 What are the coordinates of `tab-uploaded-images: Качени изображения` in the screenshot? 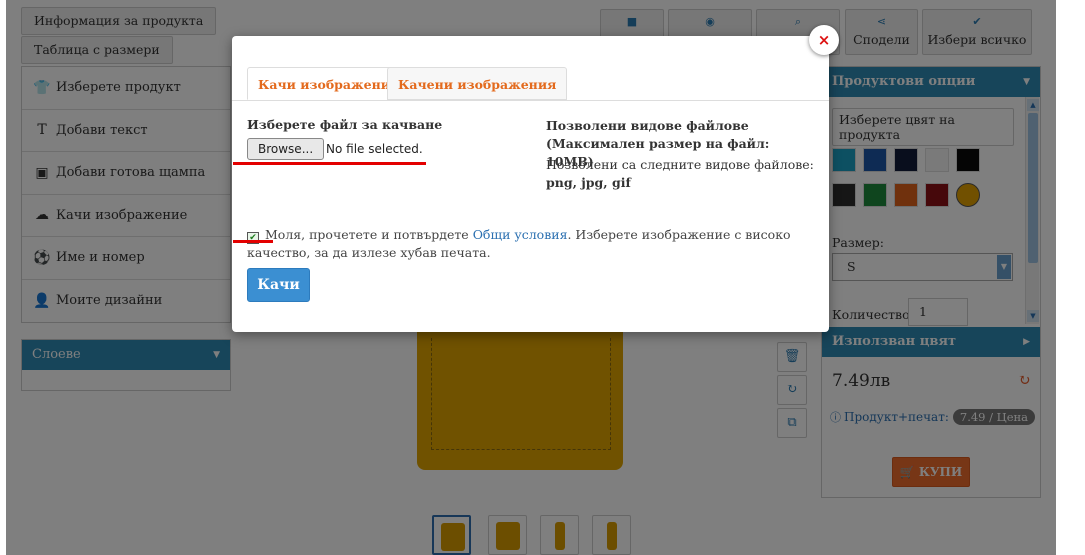 It's located at (477, 83).